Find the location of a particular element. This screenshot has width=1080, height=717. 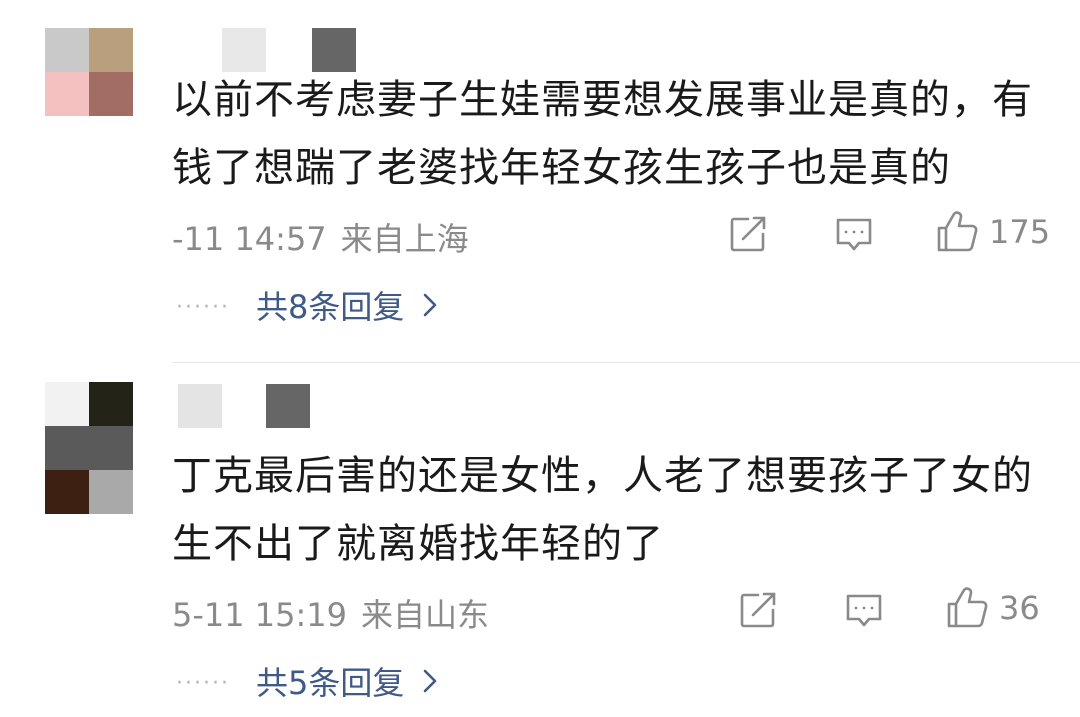

like-button: 36 is located at coordinates (992, 608).